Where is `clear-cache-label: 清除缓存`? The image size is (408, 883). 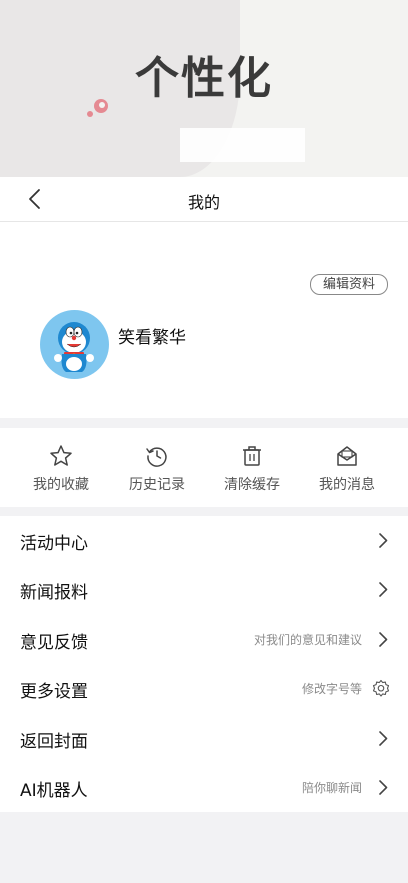 clear-cache-label: 清除缓存 is located at coordinates (252, 485).